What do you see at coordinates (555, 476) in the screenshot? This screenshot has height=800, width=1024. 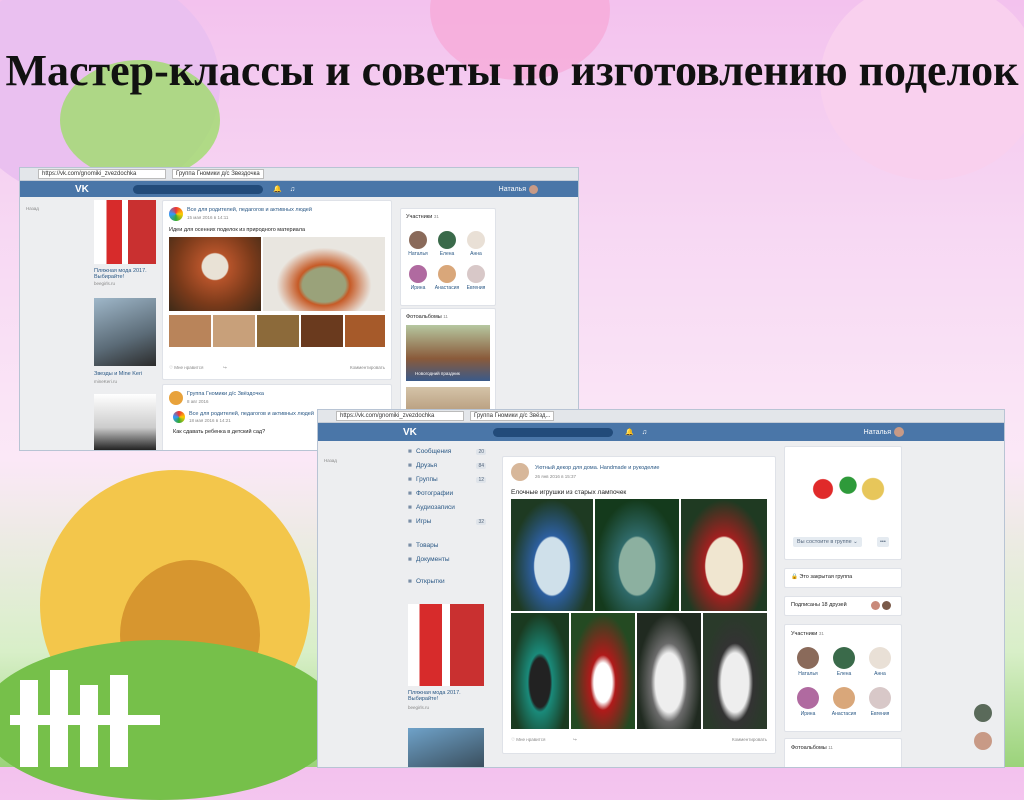 I see `post-date: 26 янв 2016 в 15:37` at bounding box center [555, 476].